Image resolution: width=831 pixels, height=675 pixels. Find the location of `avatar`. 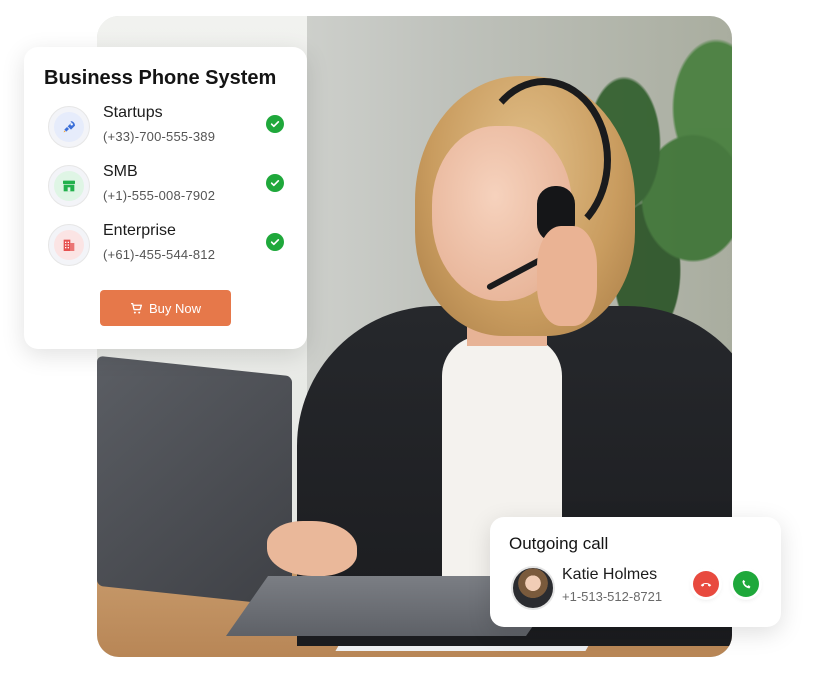

avatar is located at coordinates (533, 588).